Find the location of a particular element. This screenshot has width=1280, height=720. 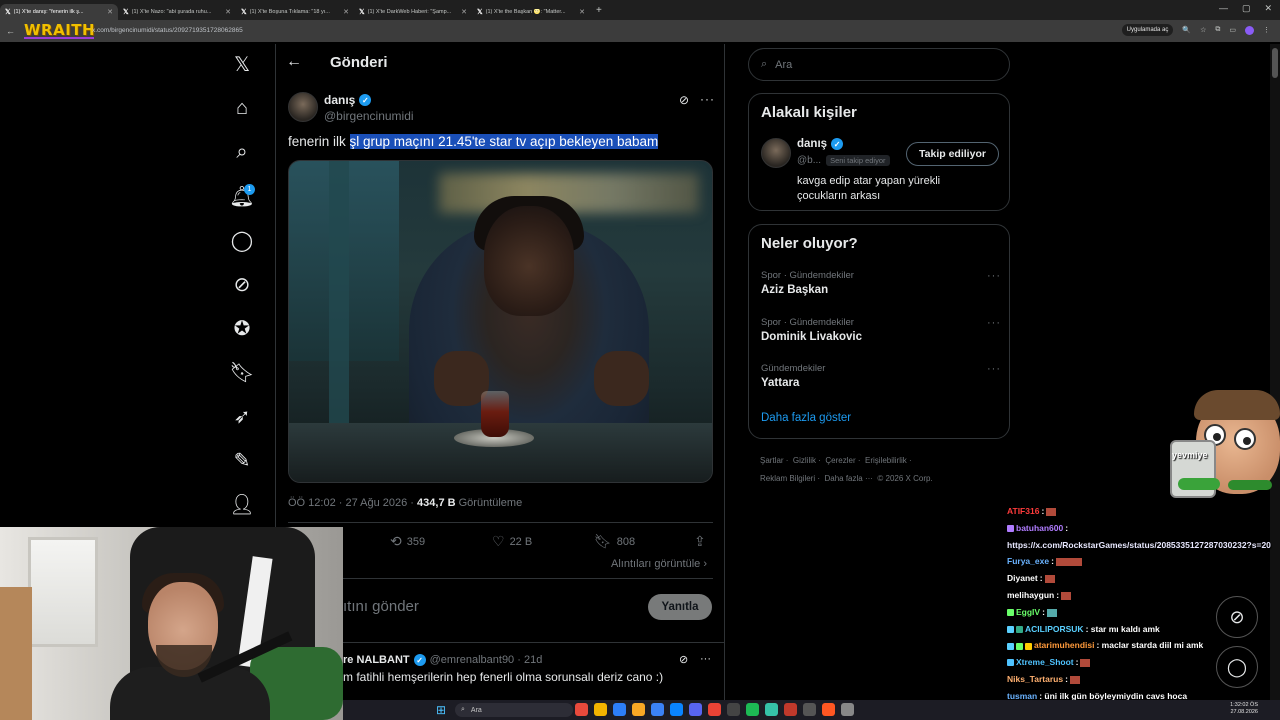

tea-glass is located at coordinates (495, 414).